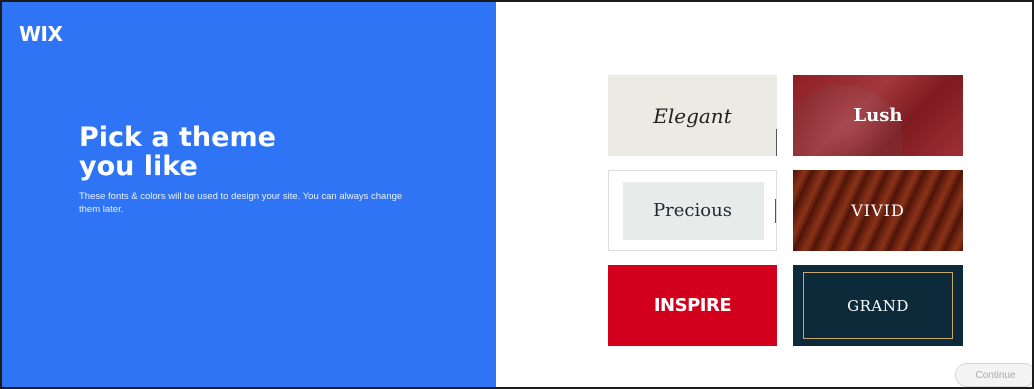 The width and height of the screenshot is (1034, 389). What do you see at coordinates (41, 34) in the screenshot?
I see `wix-logo: WIX` at bounding box center [41, 34].